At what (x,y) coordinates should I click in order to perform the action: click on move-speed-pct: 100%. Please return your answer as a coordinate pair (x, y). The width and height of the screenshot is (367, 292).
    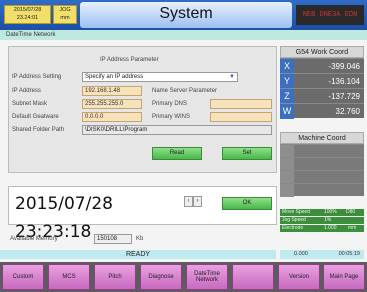
    Looking at the image, I should click on (330, 212).